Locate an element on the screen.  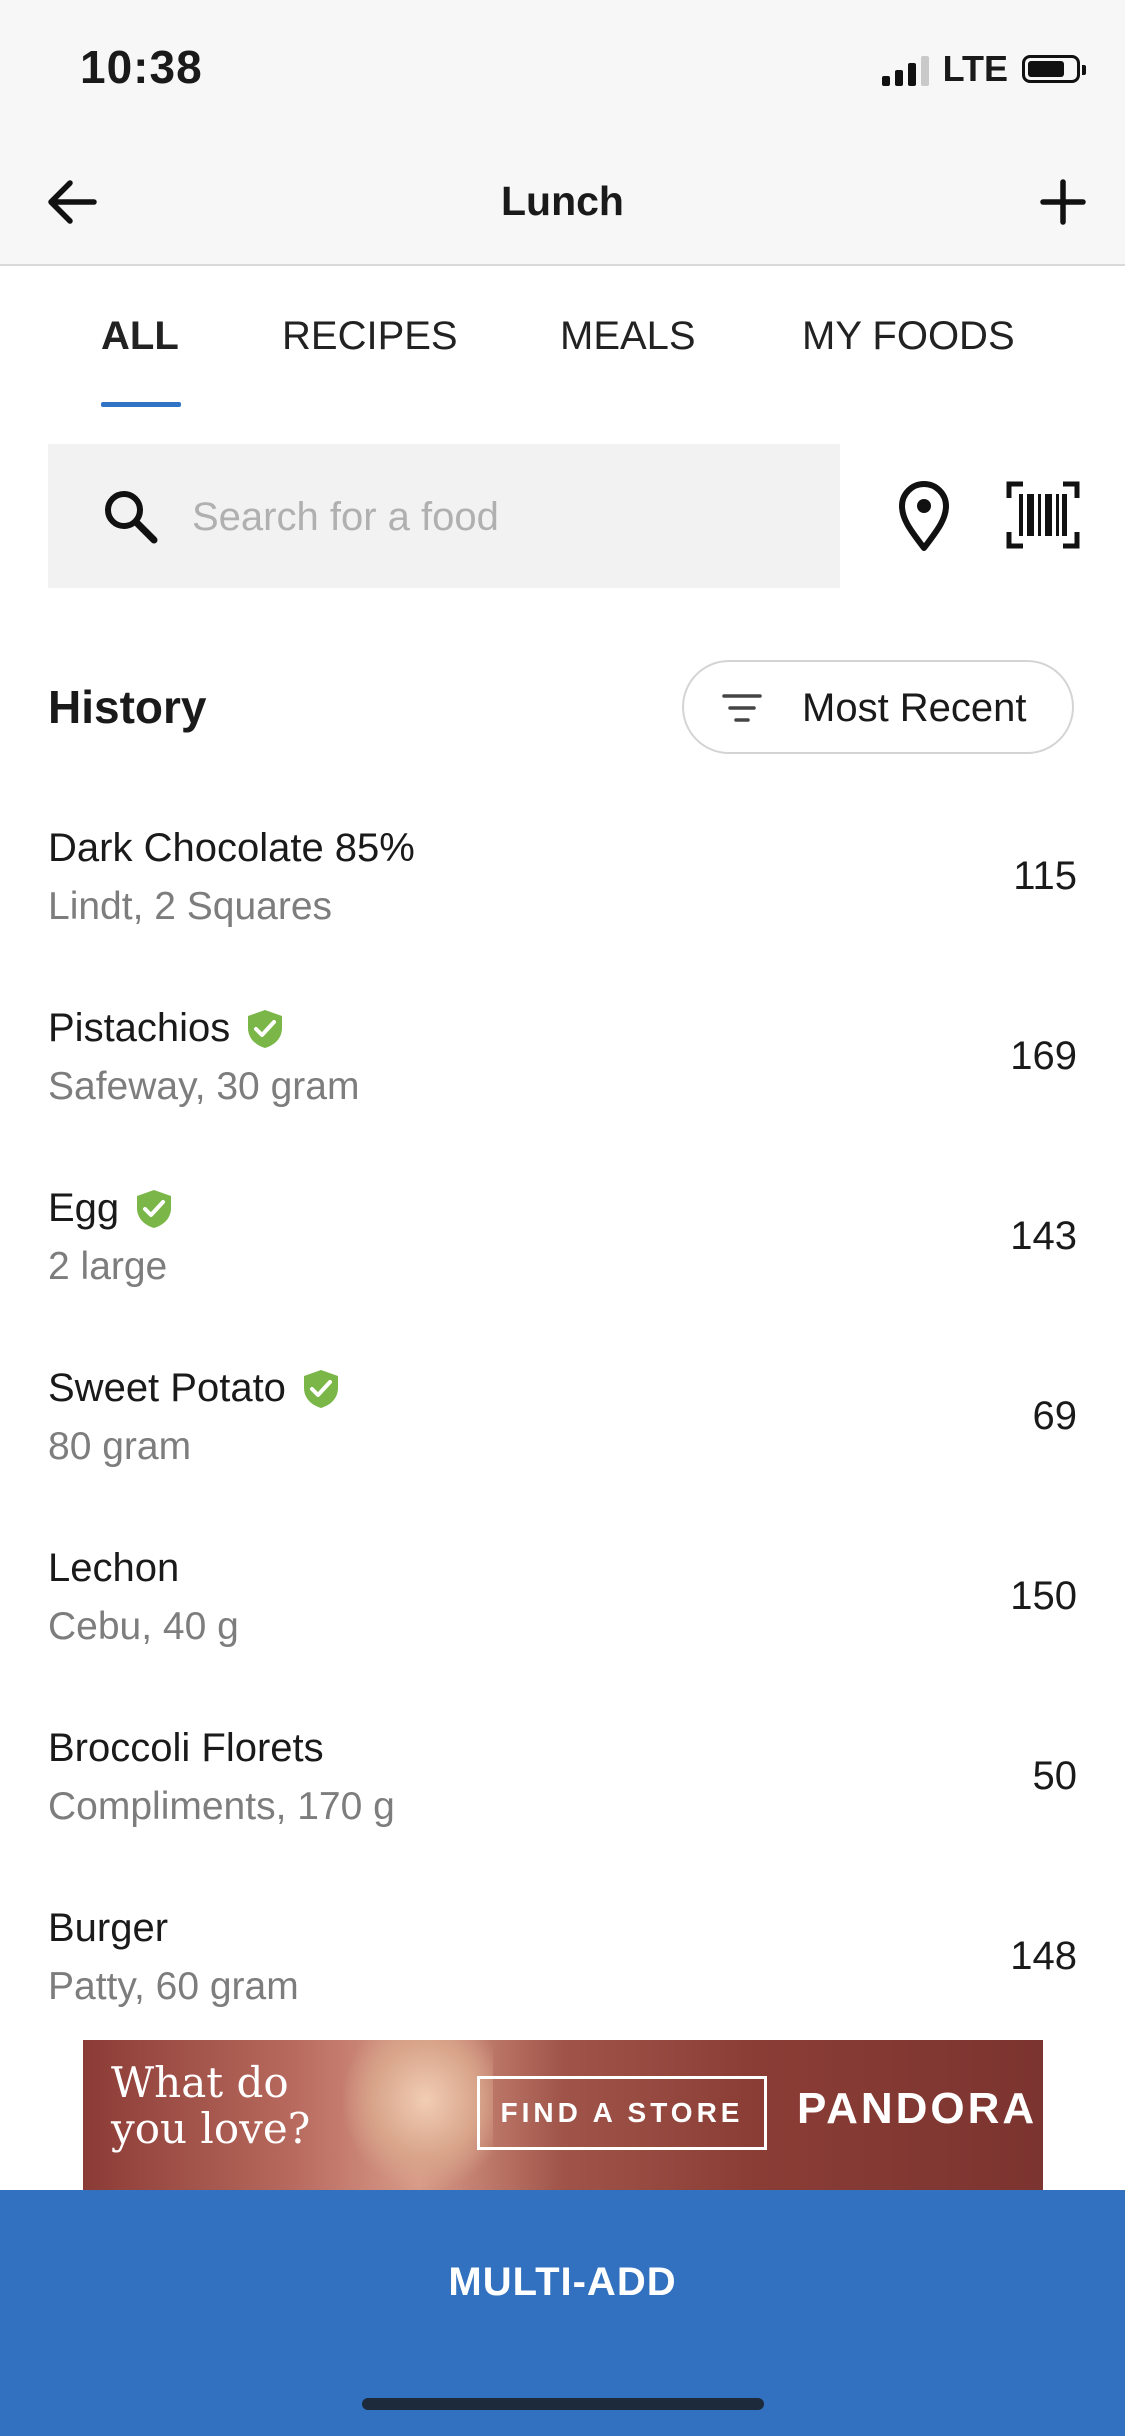
food-name-row: Egg is located at coordinates (111, 1208).